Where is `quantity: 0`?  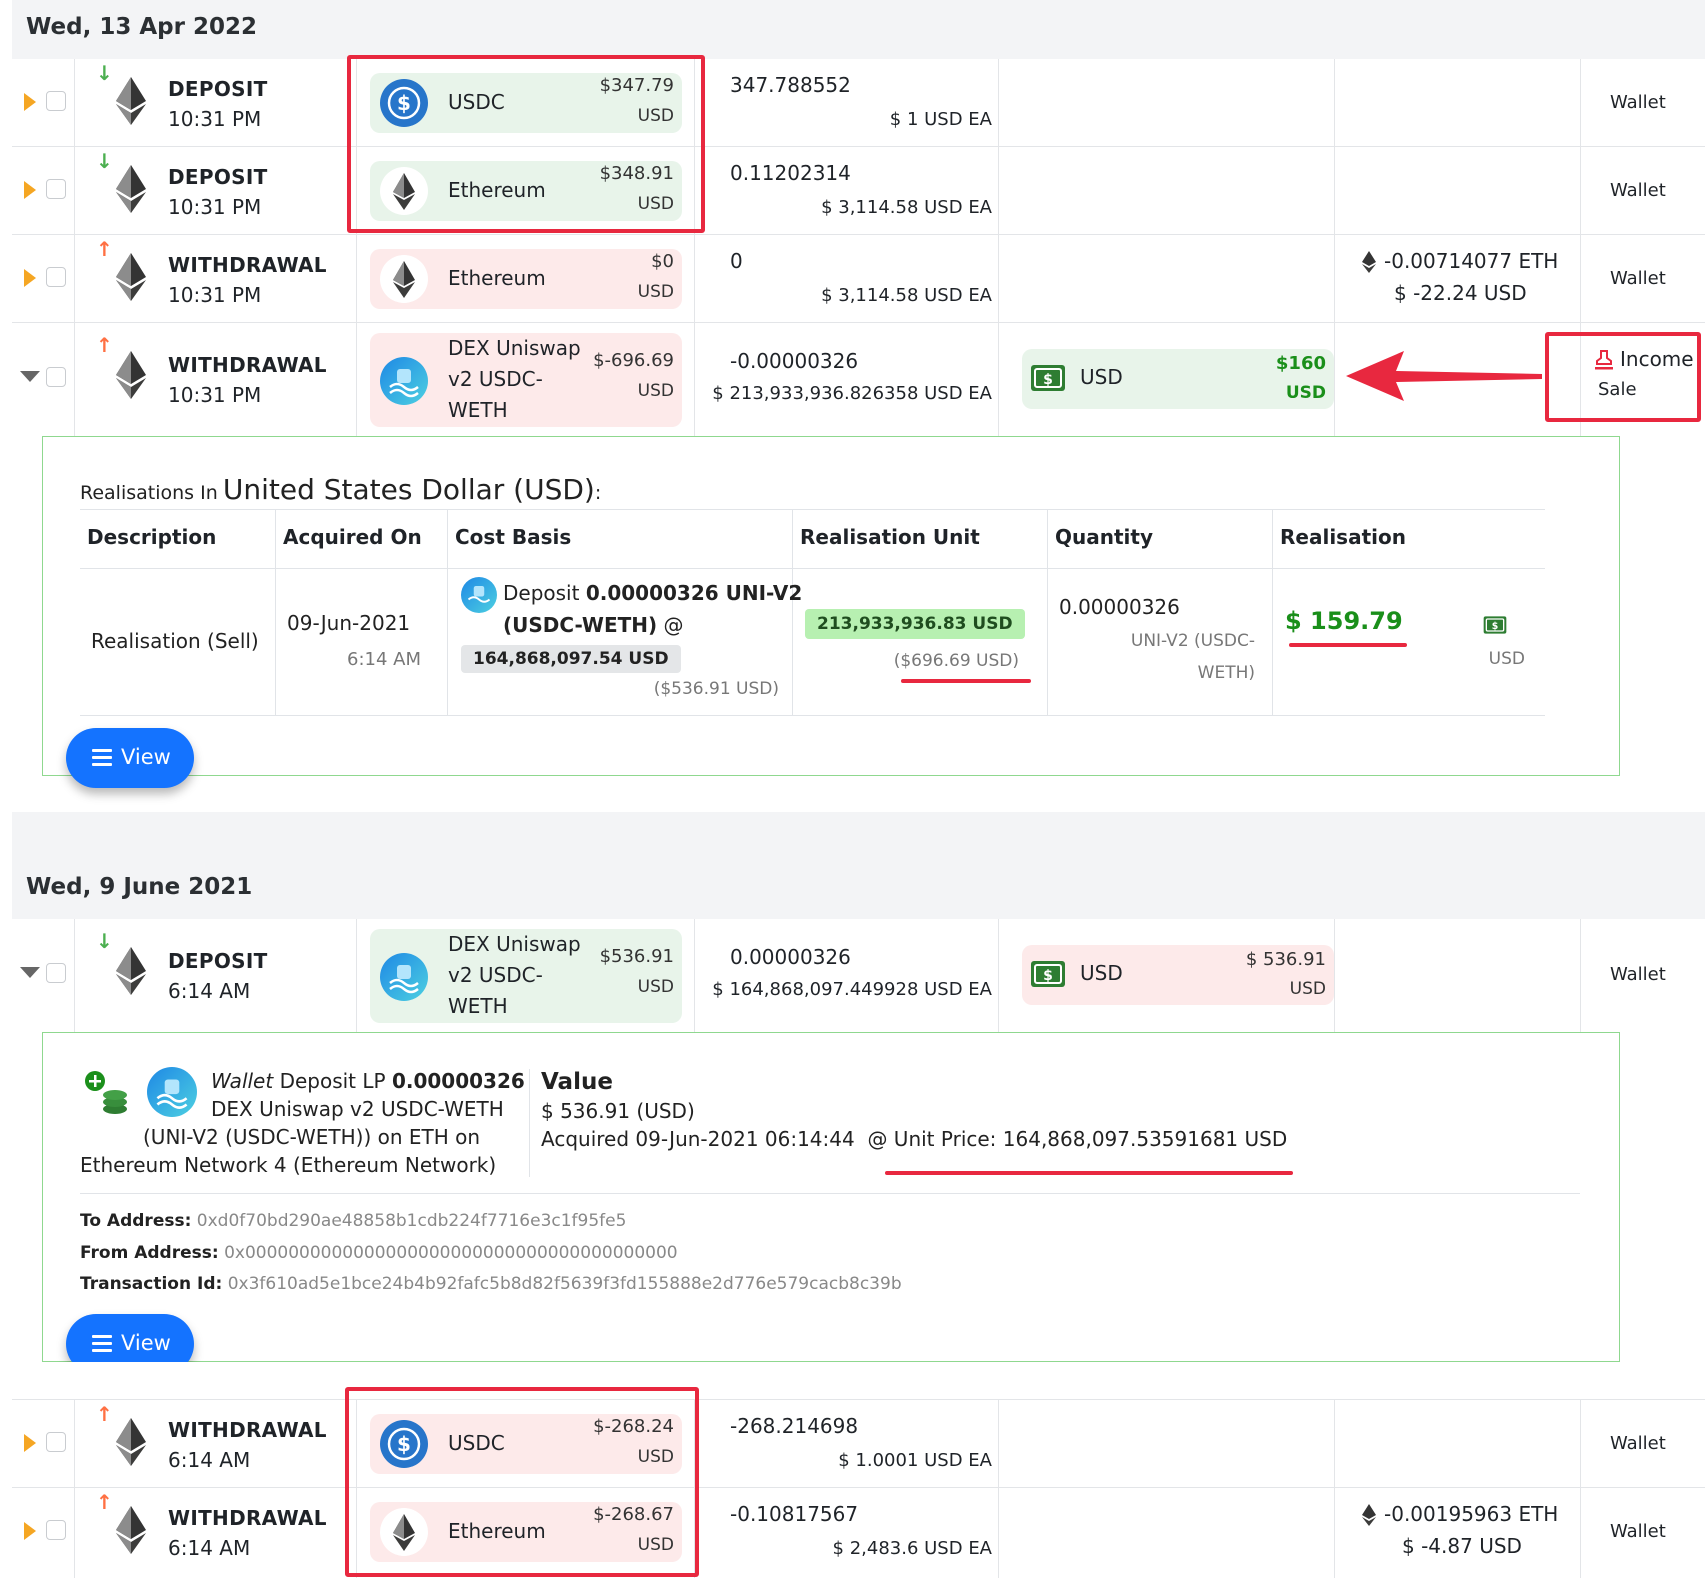 quantity: 0 is located at coordinates (736, 261).